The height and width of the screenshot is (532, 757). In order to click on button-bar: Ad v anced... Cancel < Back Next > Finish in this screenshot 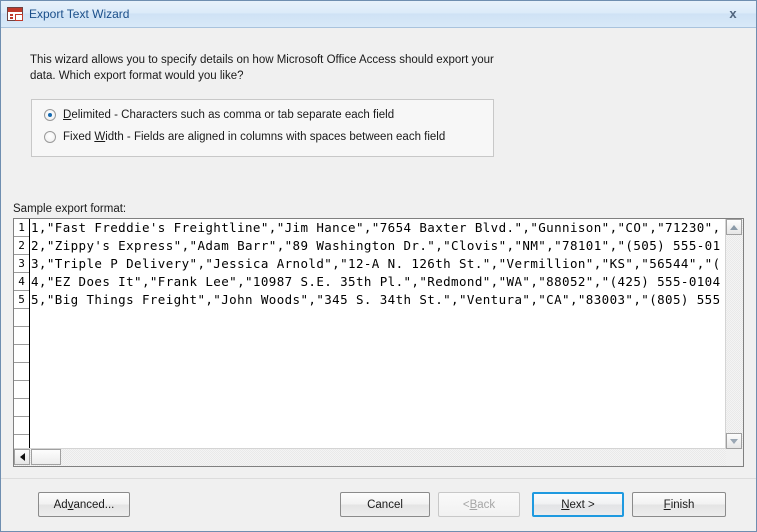, I will do `click(378, 504)`.